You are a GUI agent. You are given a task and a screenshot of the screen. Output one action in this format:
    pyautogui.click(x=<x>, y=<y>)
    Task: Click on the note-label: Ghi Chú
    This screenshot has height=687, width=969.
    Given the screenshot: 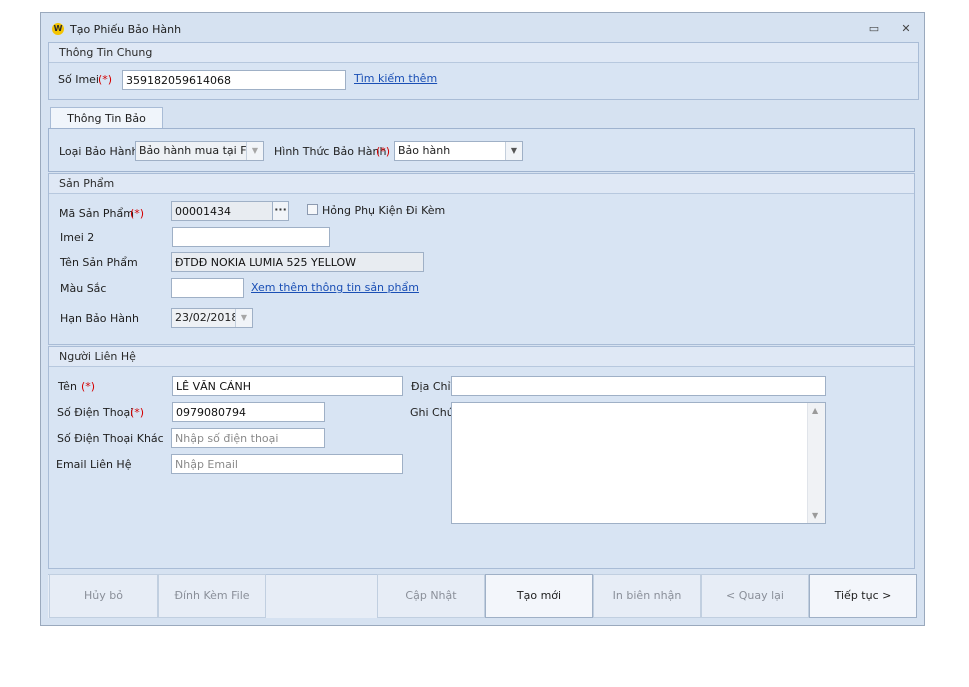 What is the action you would take?
    pyautogui.click(x=432, y=412)
    